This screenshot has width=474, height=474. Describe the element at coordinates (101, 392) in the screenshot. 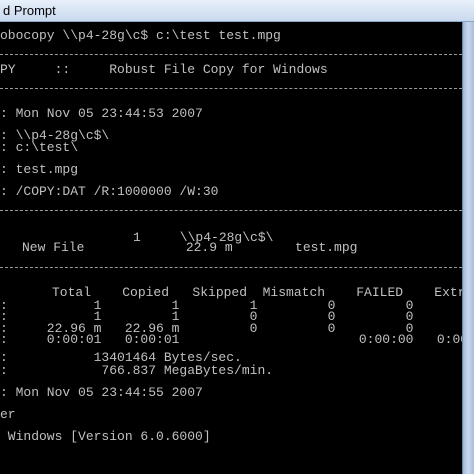

I see `ended-line: : Mon Nov 05 23:44:55 2007` at that location.